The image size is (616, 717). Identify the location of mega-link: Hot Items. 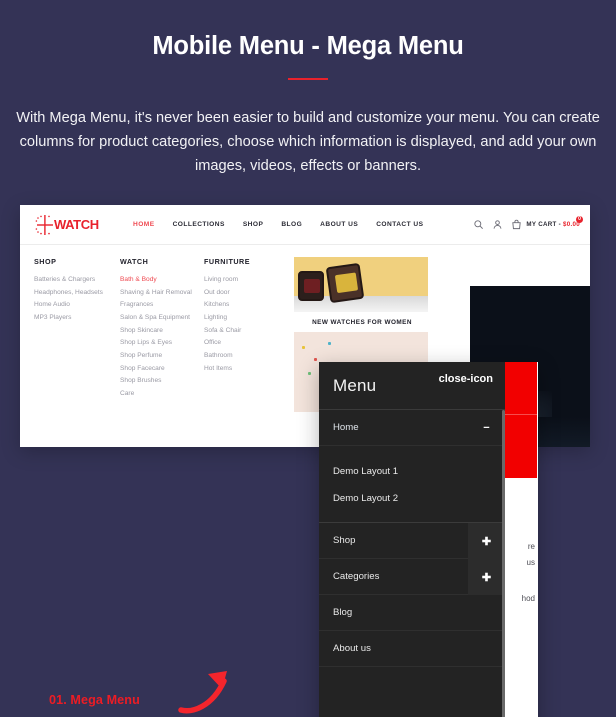
(248, 369).